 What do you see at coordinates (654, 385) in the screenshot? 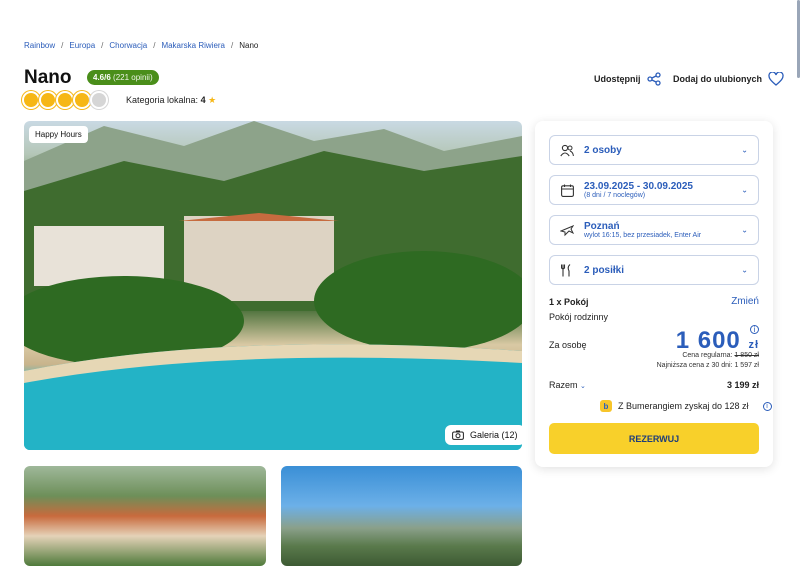
I see `total-row: Razem ⌄ 3 199 zł` at bounding box center [654, 385].